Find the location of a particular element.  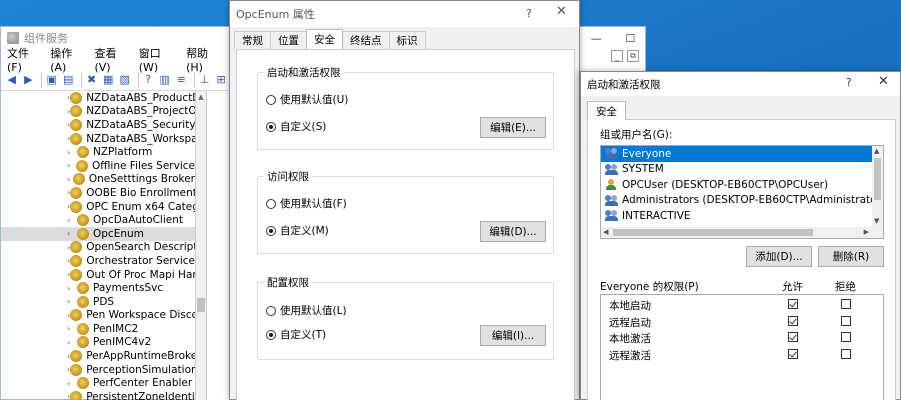

access-custom-radio: 自定义(M) is located at coordinates (297, 230).